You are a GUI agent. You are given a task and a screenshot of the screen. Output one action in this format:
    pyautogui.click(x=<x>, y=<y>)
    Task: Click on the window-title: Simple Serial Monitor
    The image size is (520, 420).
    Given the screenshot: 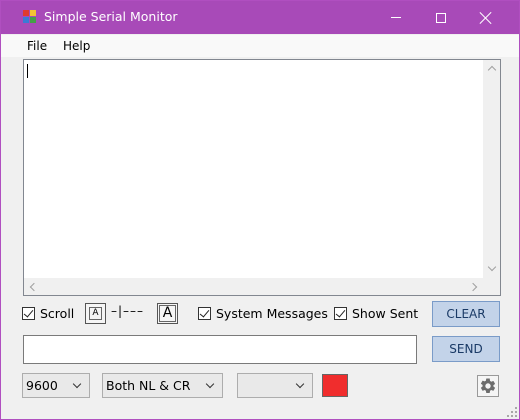 What is the action you would take?
    pyautogui.click(x=111, y=16)
    